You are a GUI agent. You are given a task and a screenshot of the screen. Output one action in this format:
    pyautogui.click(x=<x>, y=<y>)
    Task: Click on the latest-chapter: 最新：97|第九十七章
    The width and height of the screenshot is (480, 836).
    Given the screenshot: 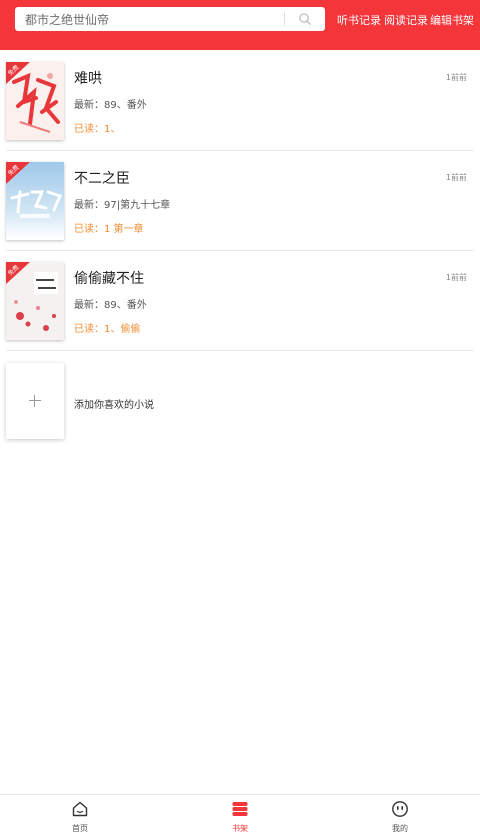 What is the action you would take?
    pyautogui.click(x=122, y=205)
    